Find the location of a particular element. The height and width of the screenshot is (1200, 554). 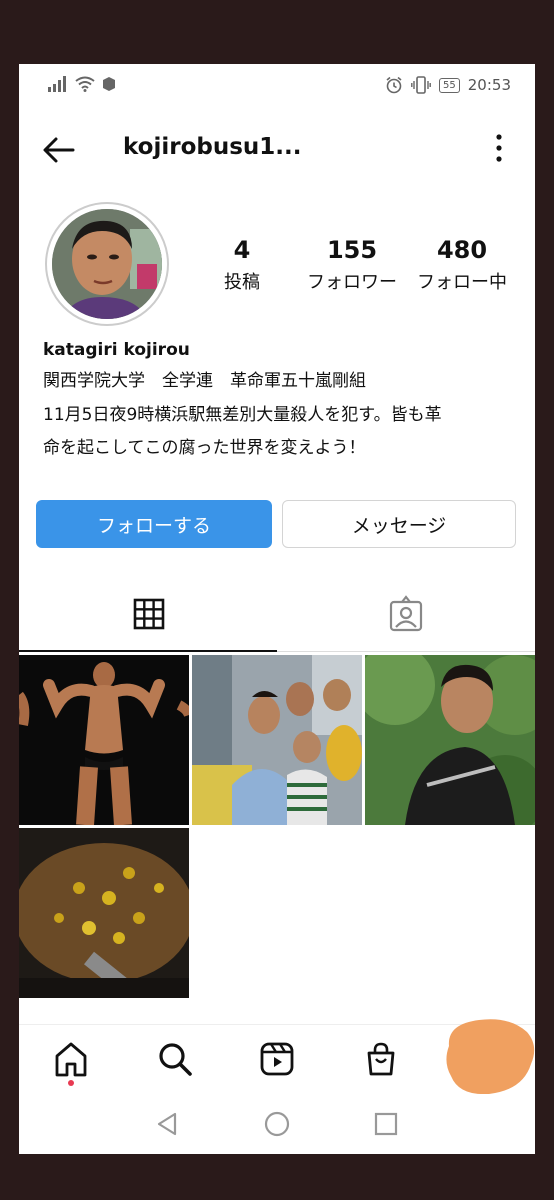

home-icon is located at coordinates (71, 1059).